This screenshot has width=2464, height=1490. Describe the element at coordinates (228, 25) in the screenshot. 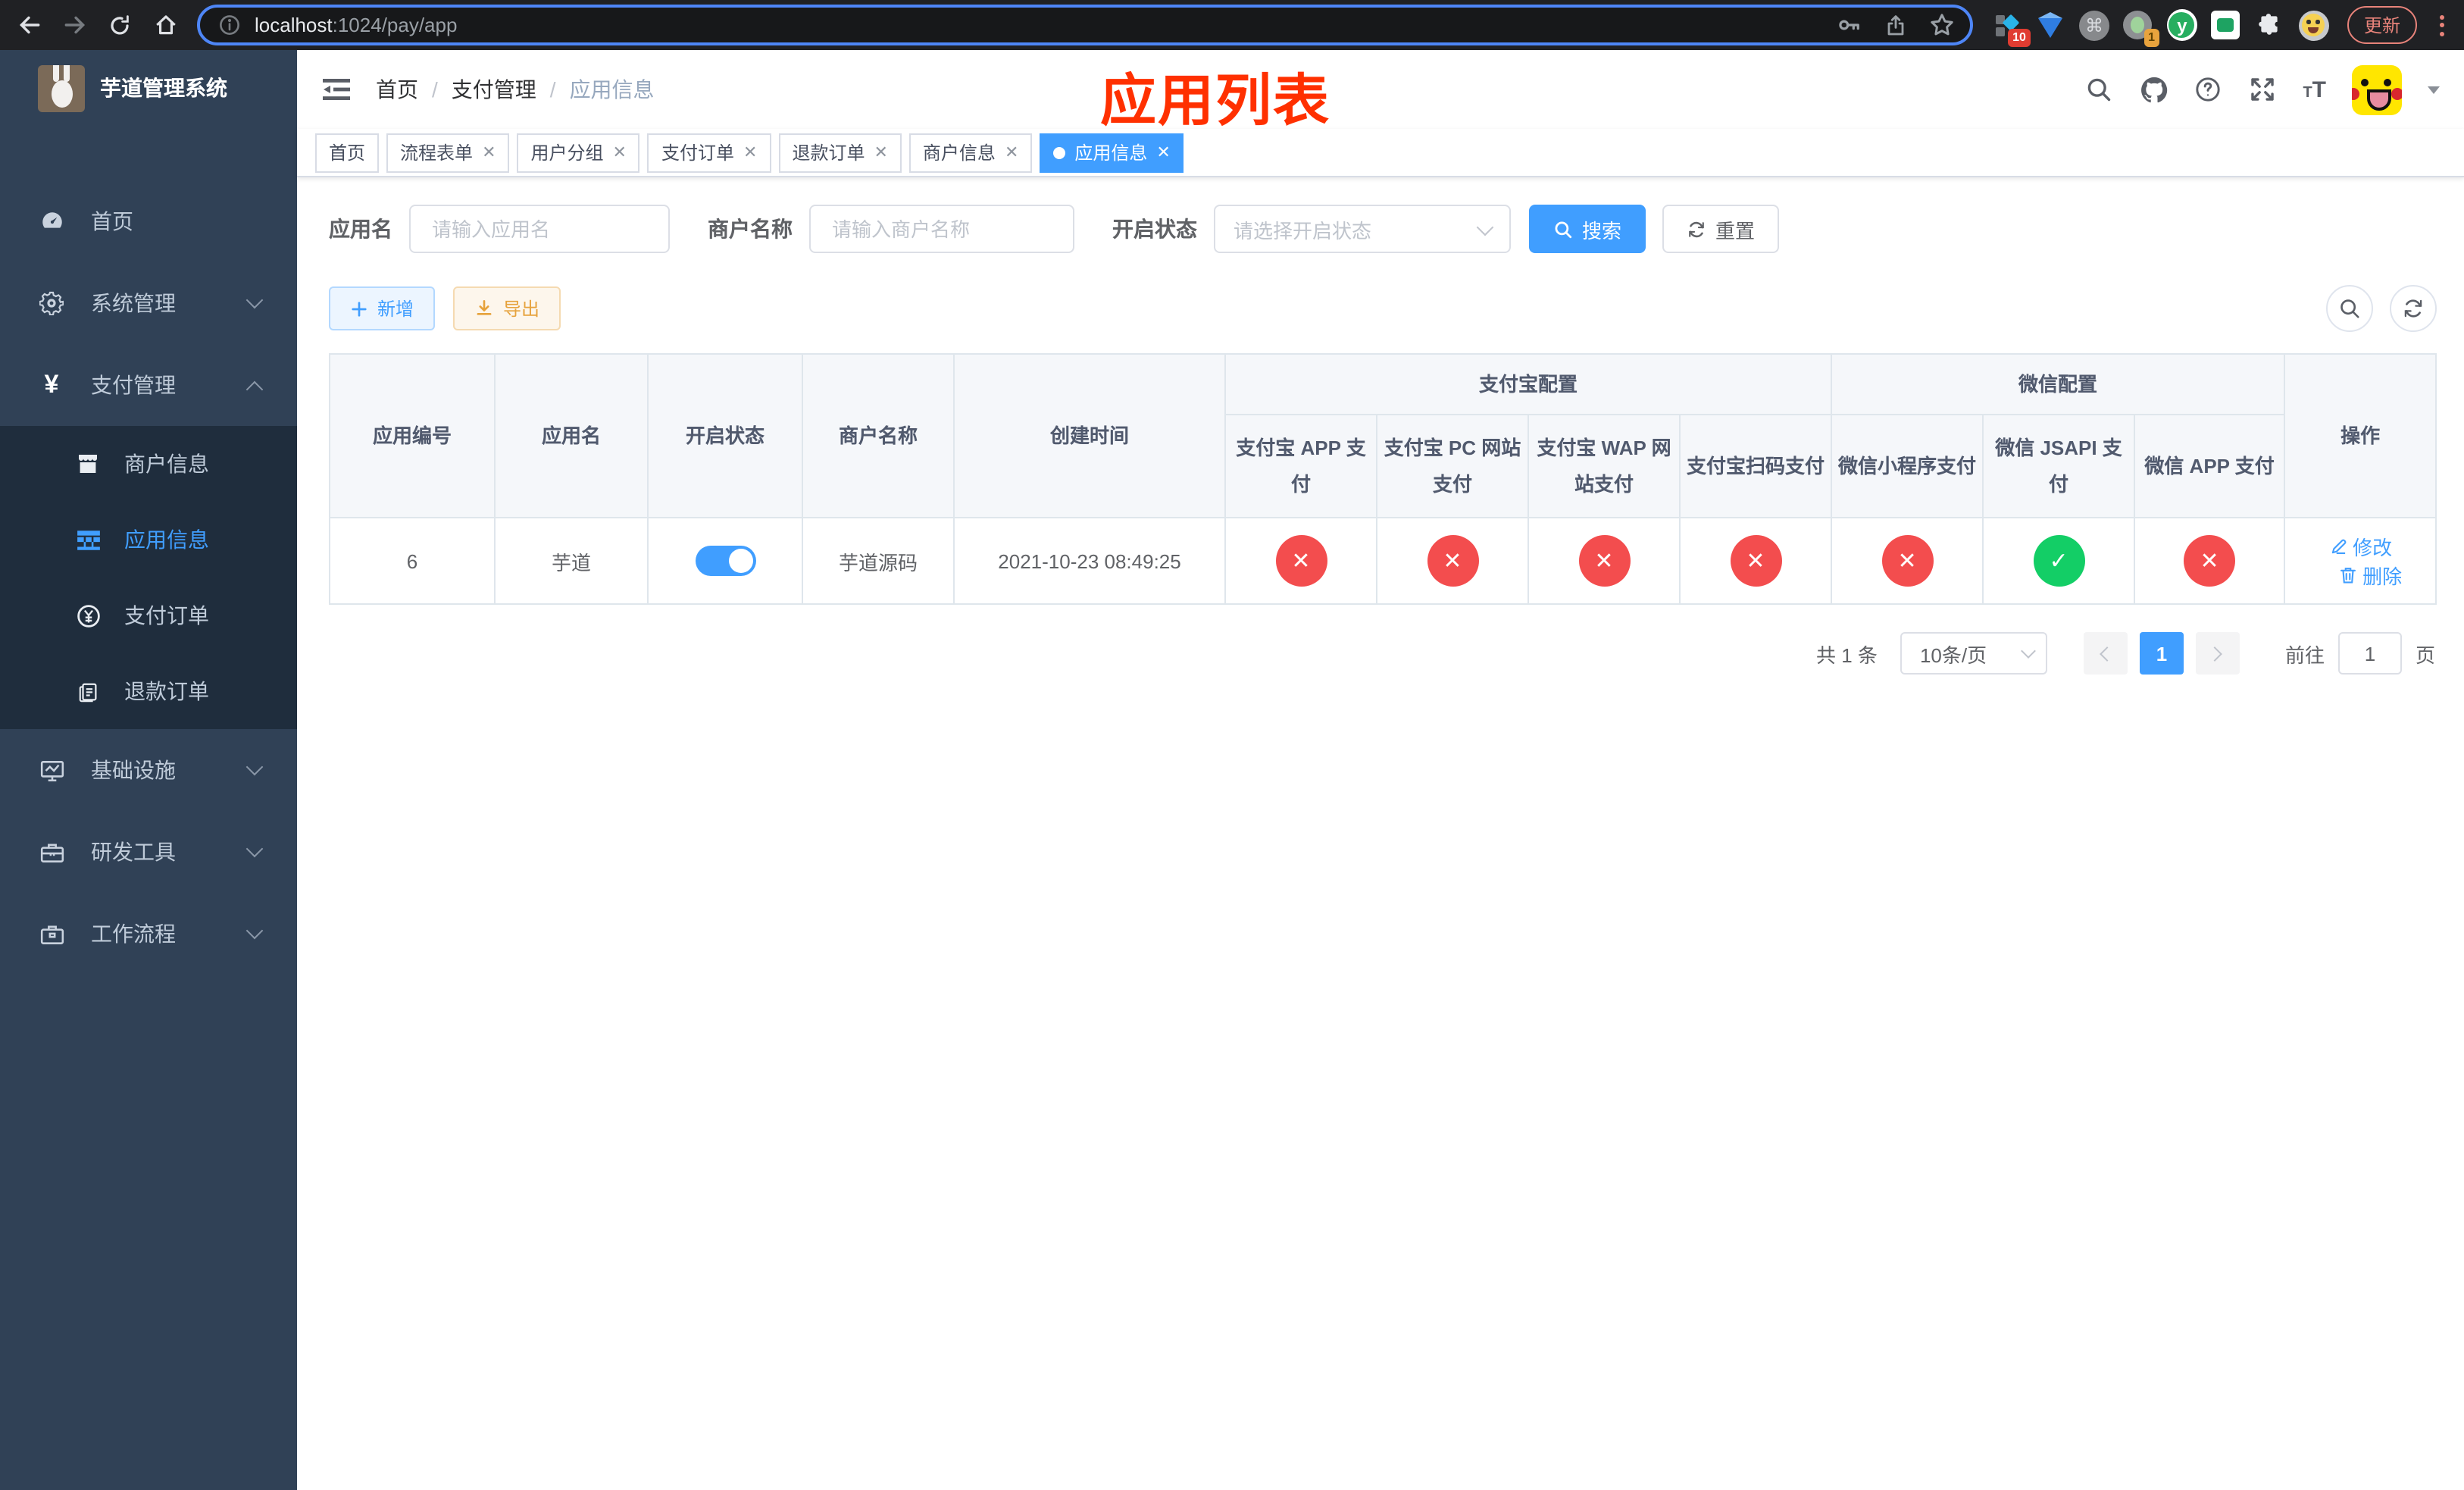

I see `site-info-icon` at that location.